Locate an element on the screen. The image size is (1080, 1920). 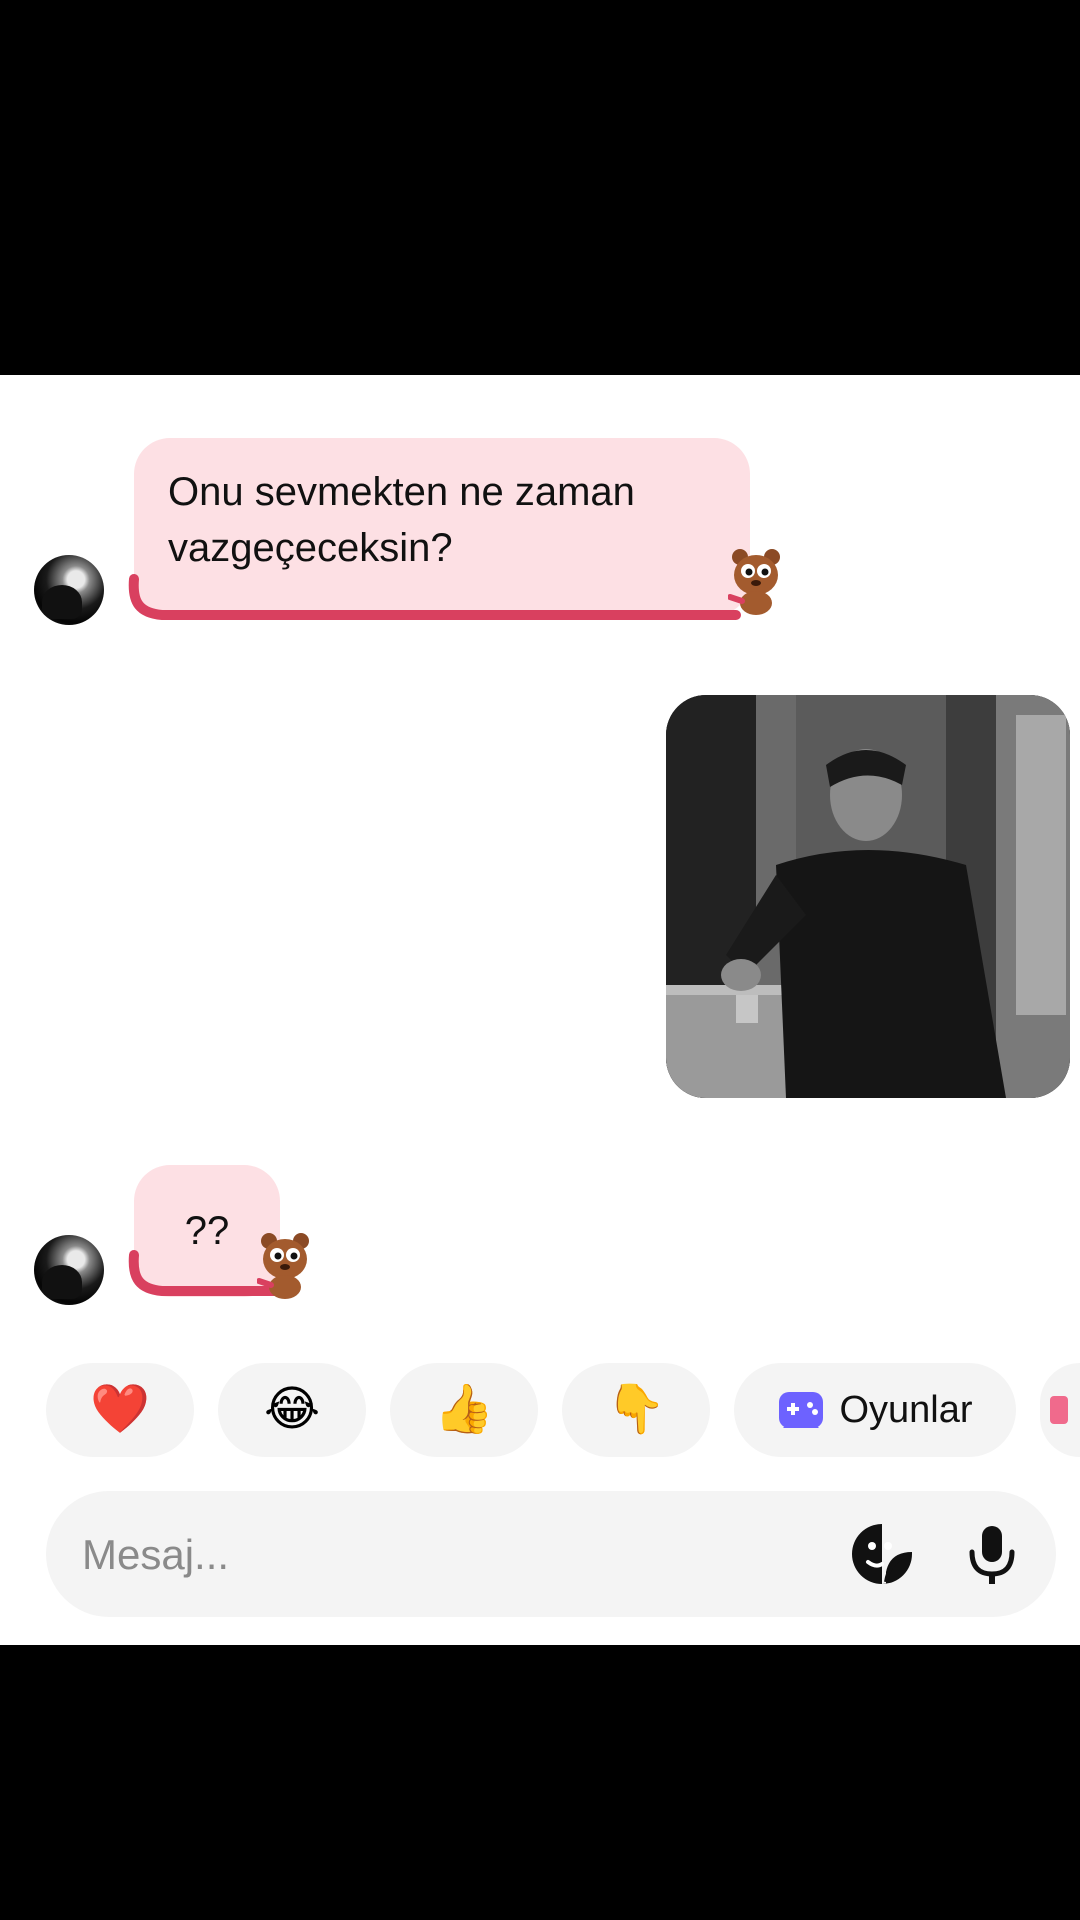
photo-content is located at coordinates (868, 896).